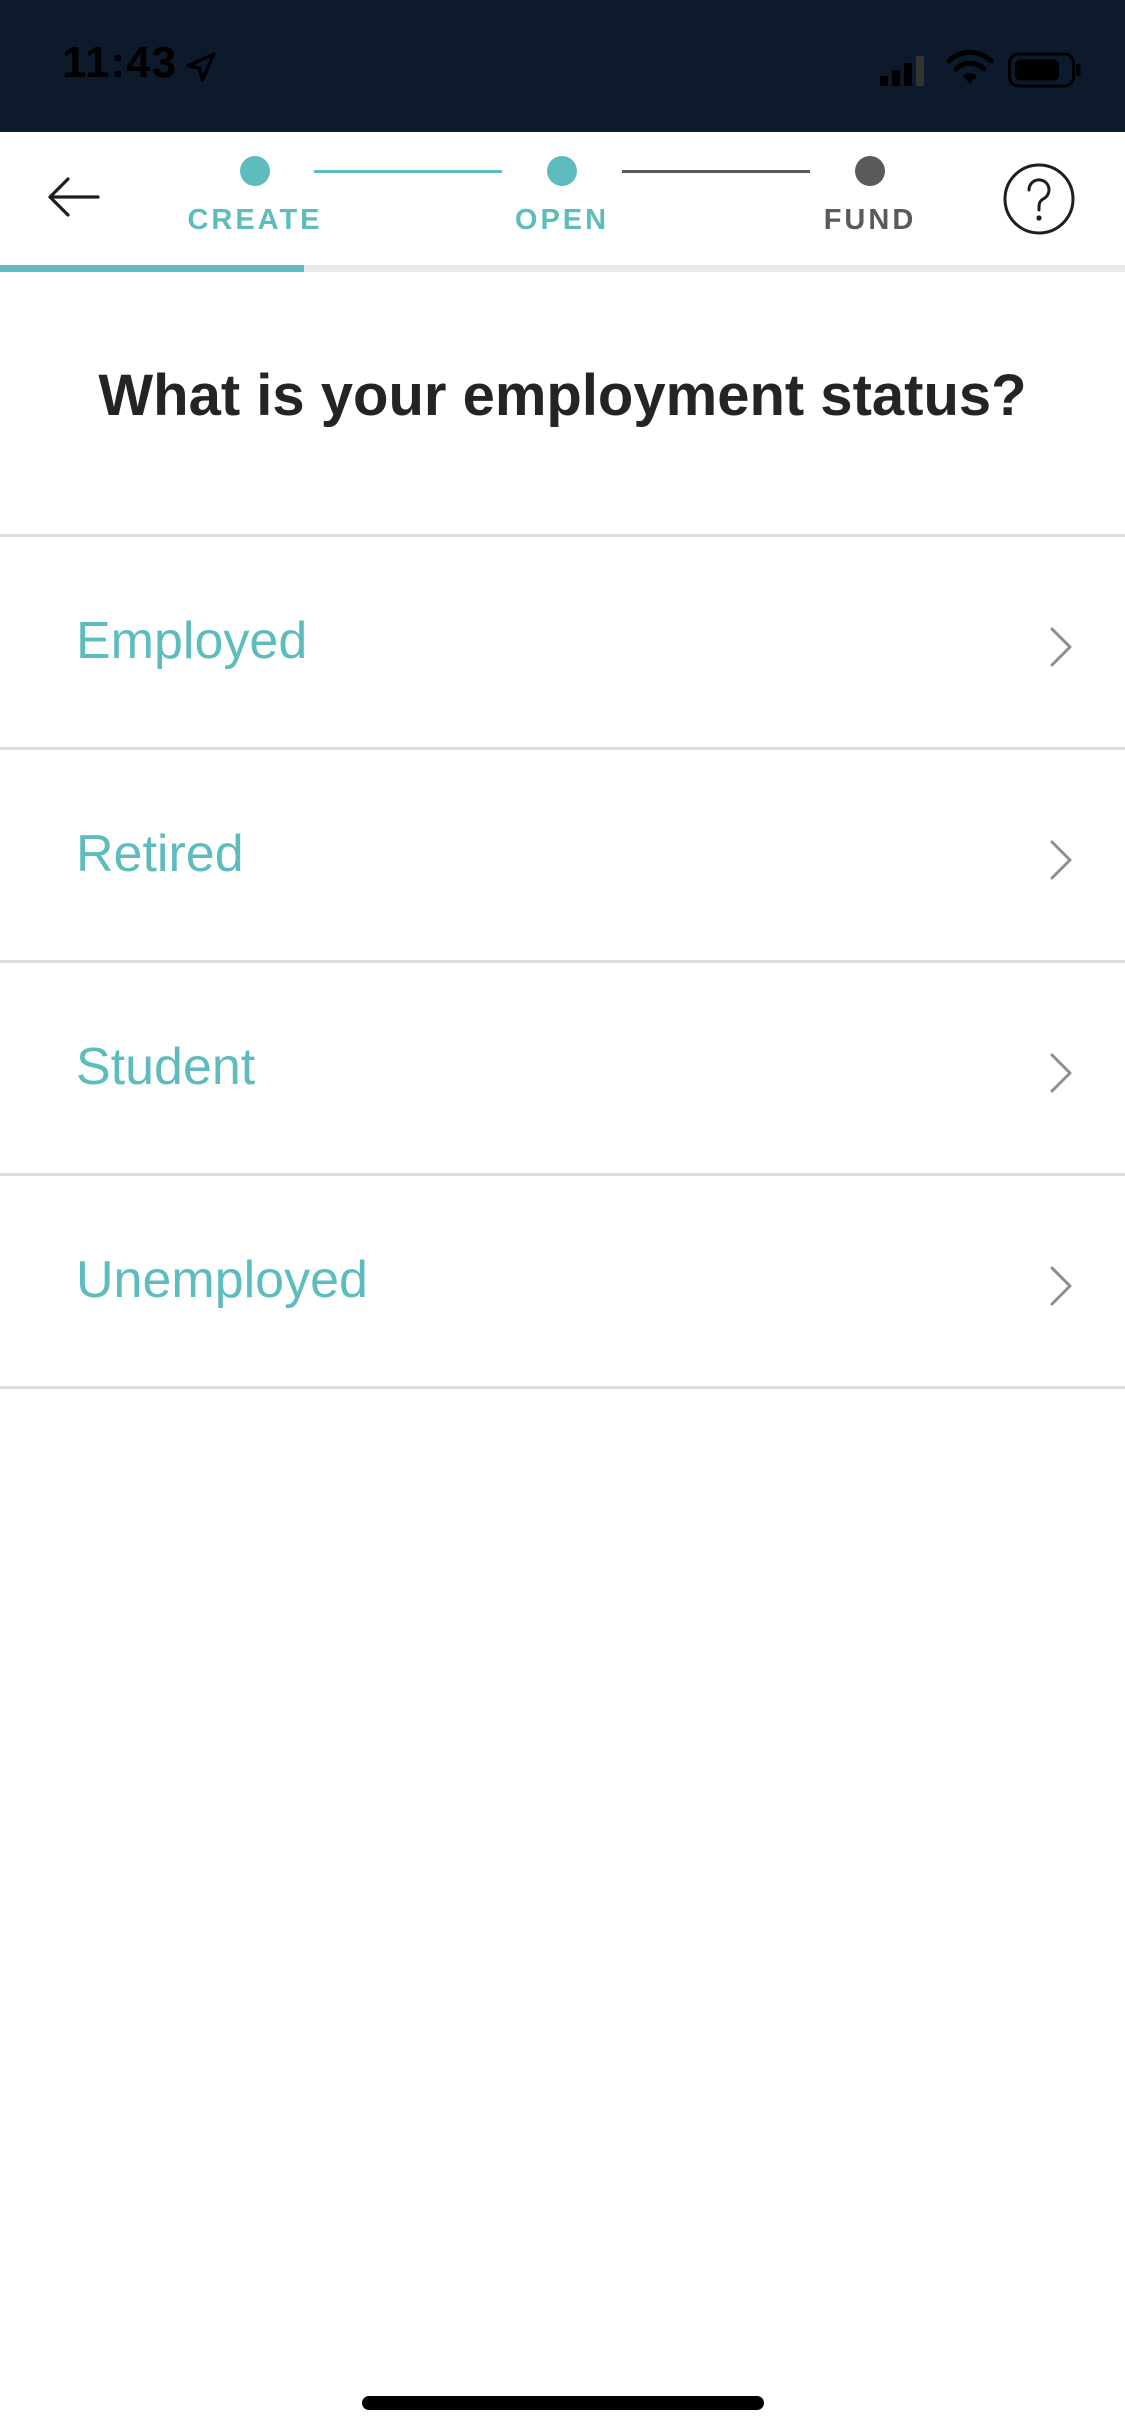 This screenshot has height=2436, width=1125. What do you see at coordinates (222, 1280) in the screenshot?
I see `option-label: Unemployed` at bounding box center [222, 1280].